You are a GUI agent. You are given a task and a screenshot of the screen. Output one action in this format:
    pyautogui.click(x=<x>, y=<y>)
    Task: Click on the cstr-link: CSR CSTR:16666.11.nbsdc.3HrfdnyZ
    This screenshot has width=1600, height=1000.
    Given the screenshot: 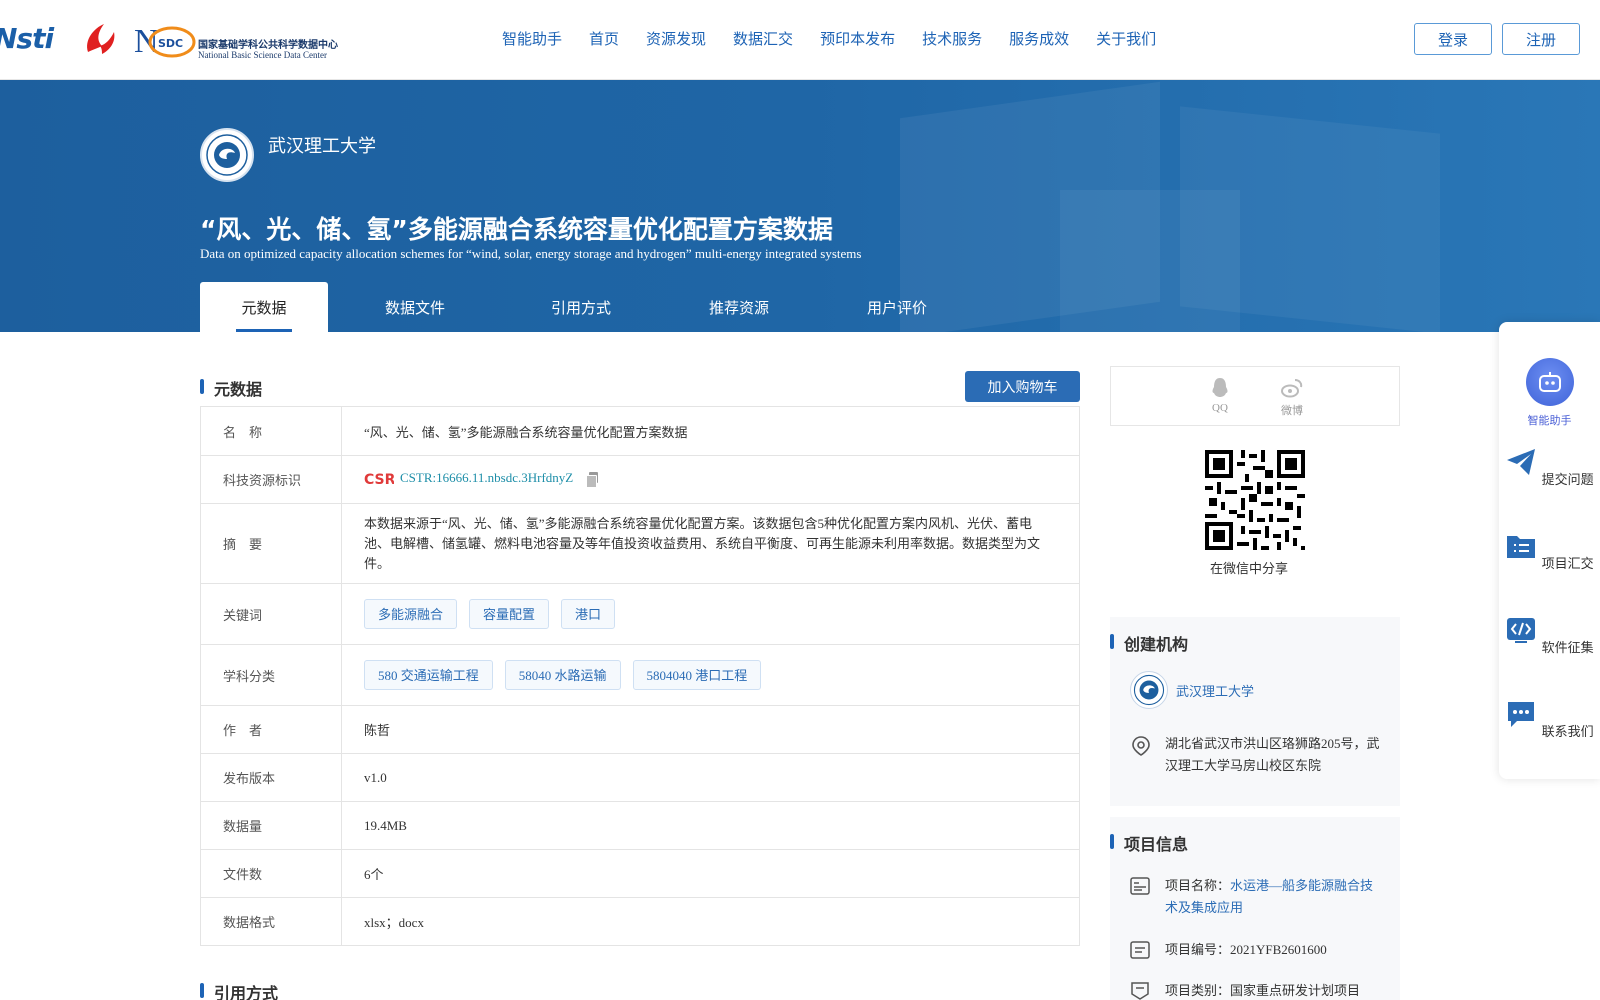 What is the action you would take?
    pyautogui.click(x=468, y=478)
    